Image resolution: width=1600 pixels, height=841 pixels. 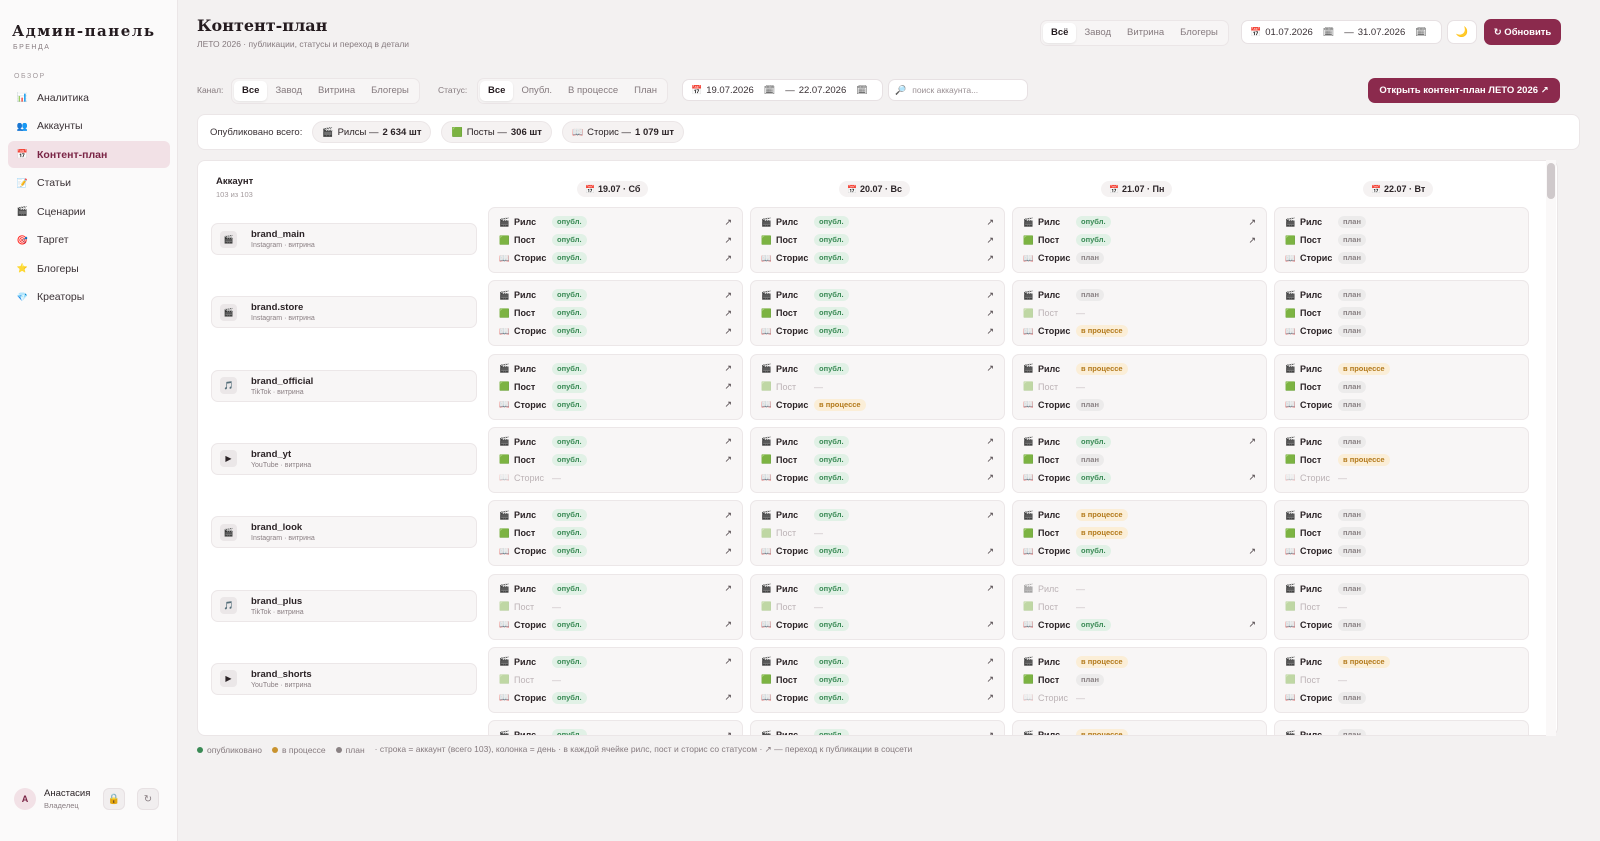 I want to click on sidebar-item-articles: 📝 Статьи, so click(x=89, y=183).